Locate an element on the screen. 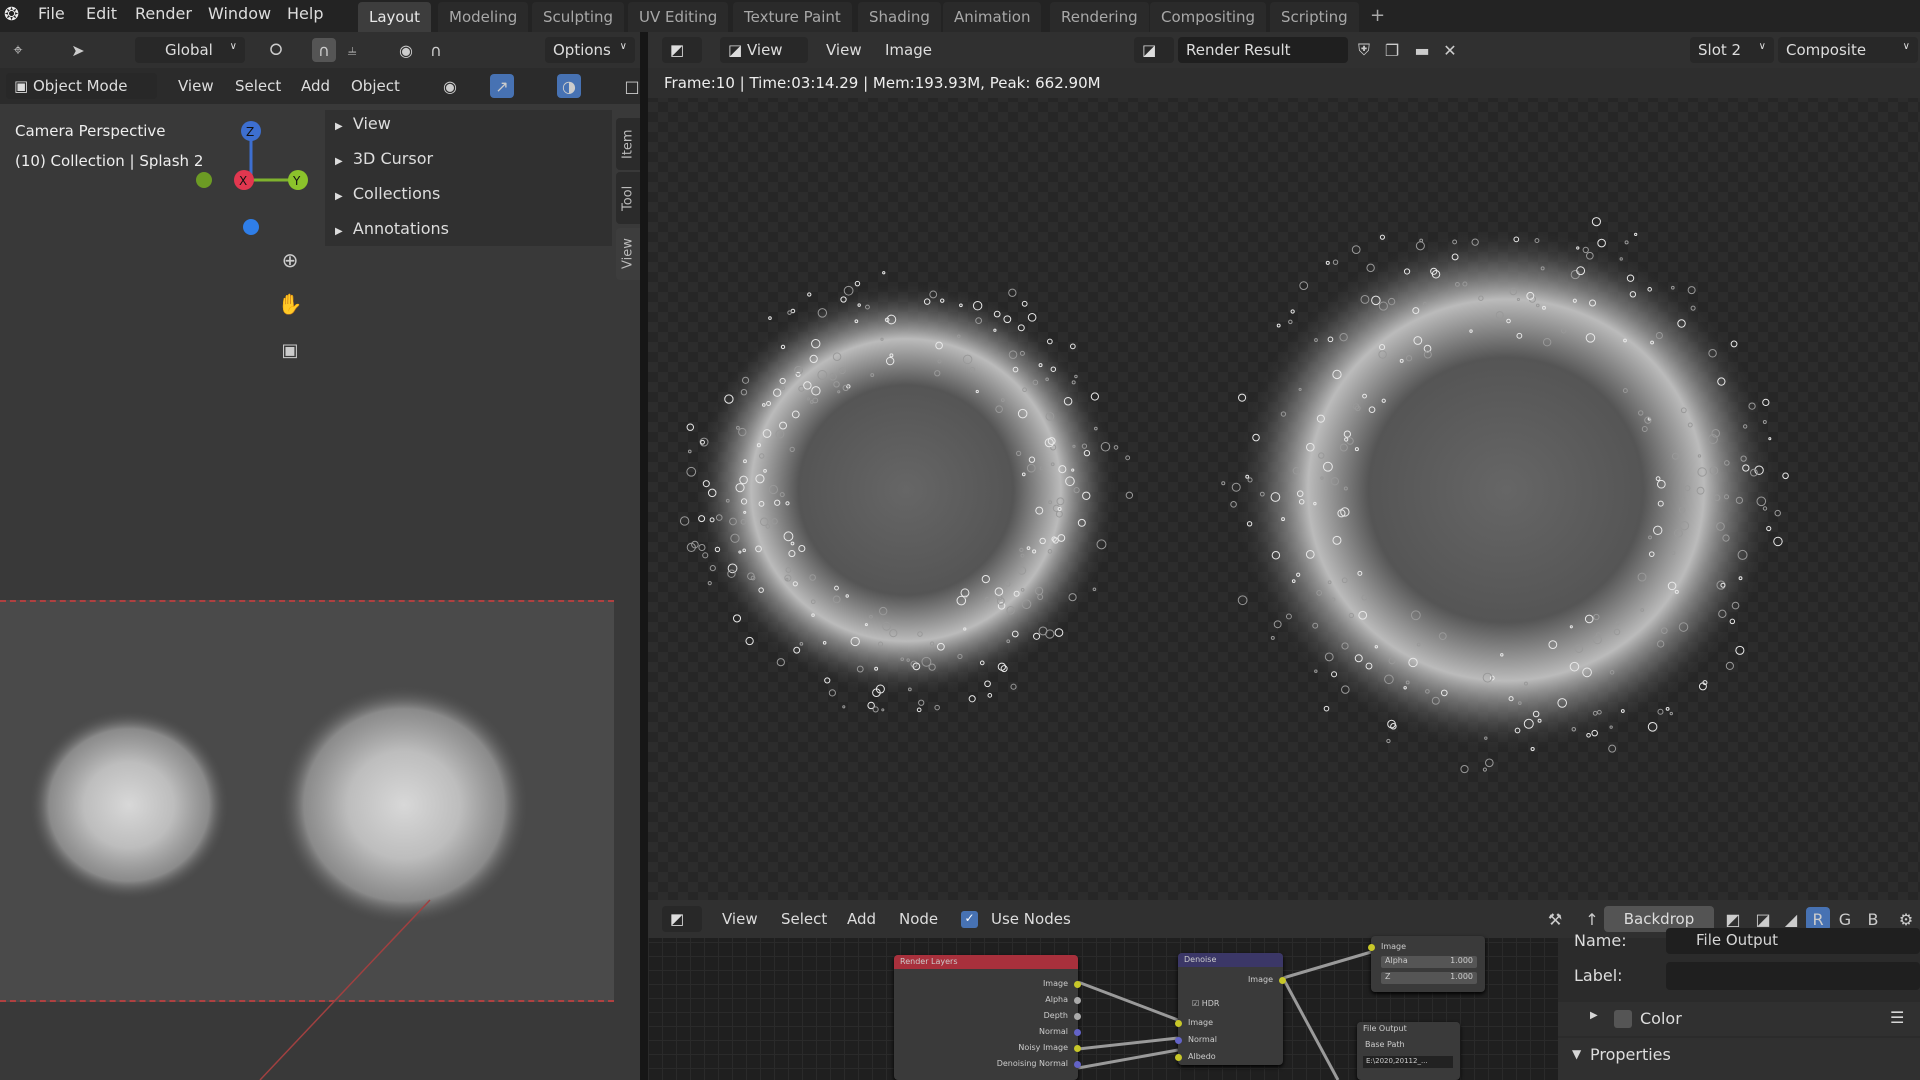 This screenshot has width=1920, height=1080. tab-tool: Tool is located at coordinates (628, 198).